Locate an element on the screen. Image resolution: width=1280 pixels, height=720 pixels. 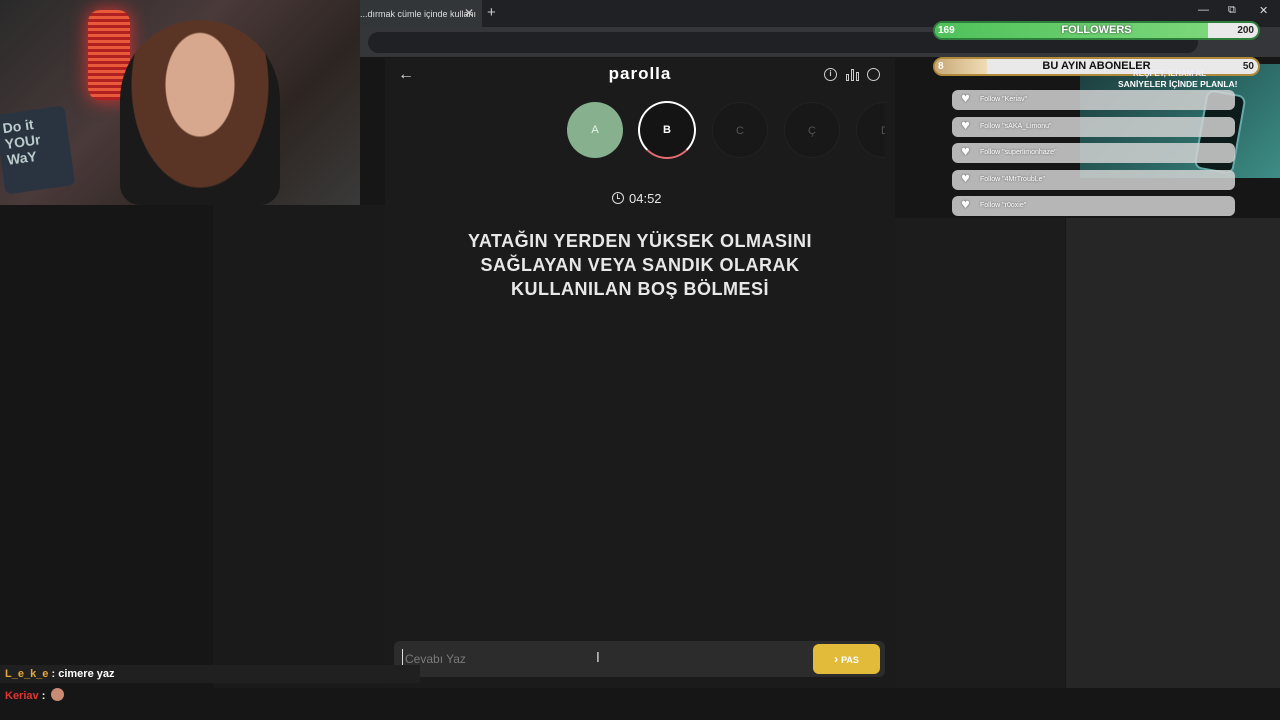
alert-item: ♥ Follow "superlimonhaze" is located at coordinates (1093, 153).